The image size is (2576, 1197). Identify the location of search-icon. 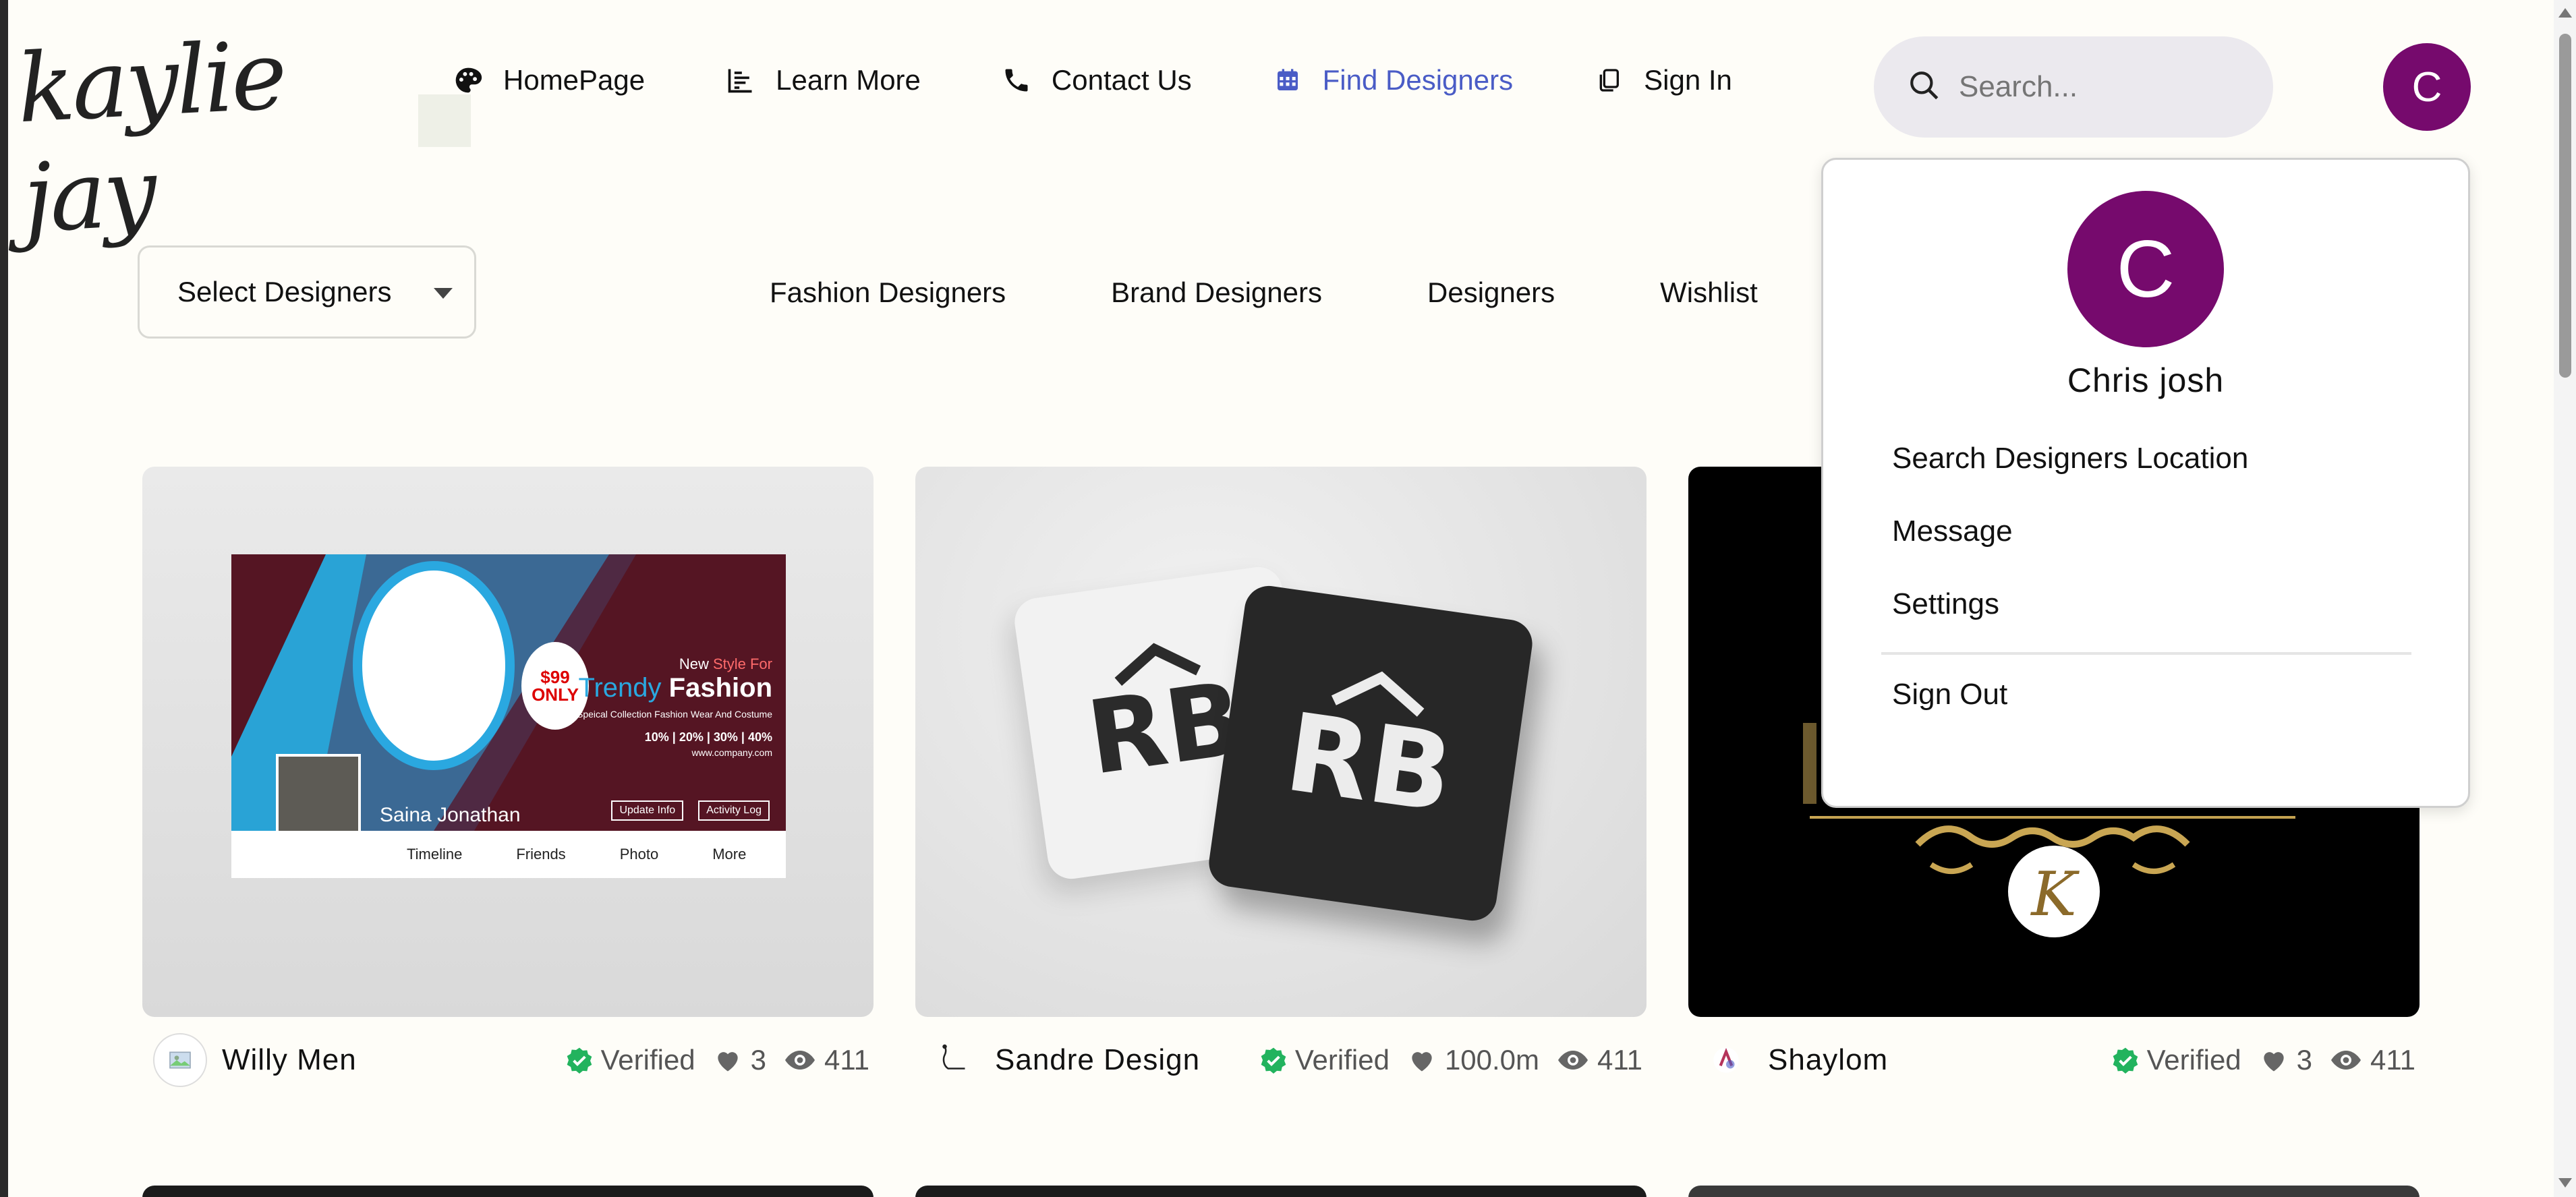
(1924, 87).